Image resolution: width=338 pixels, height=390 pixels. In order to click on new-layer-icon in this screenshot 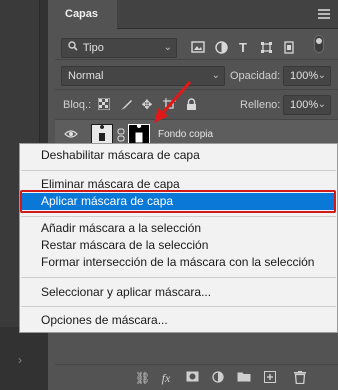, I will do `click(270, 378)`.